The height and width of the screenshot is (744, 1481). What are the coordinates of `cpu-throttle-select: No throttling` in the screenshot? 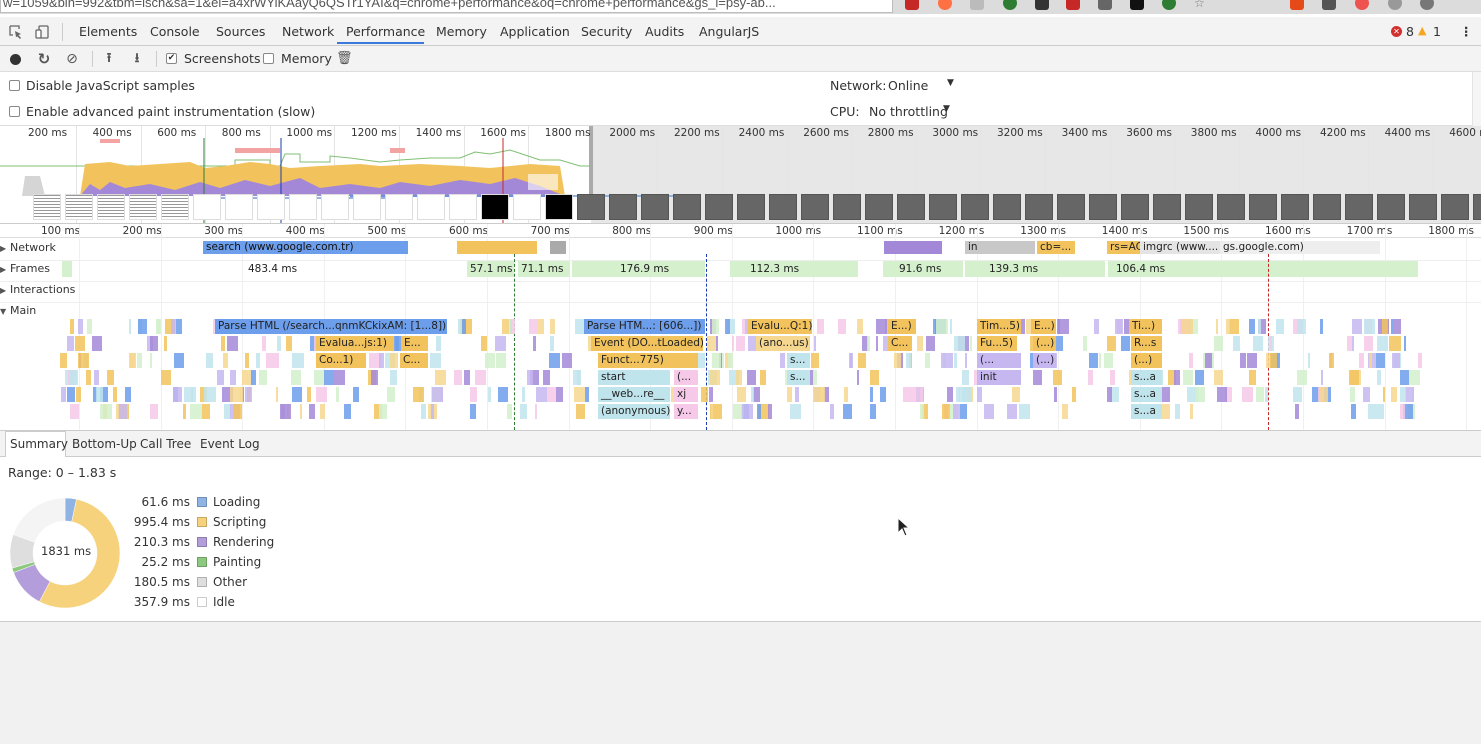 It's located at (908, 111).